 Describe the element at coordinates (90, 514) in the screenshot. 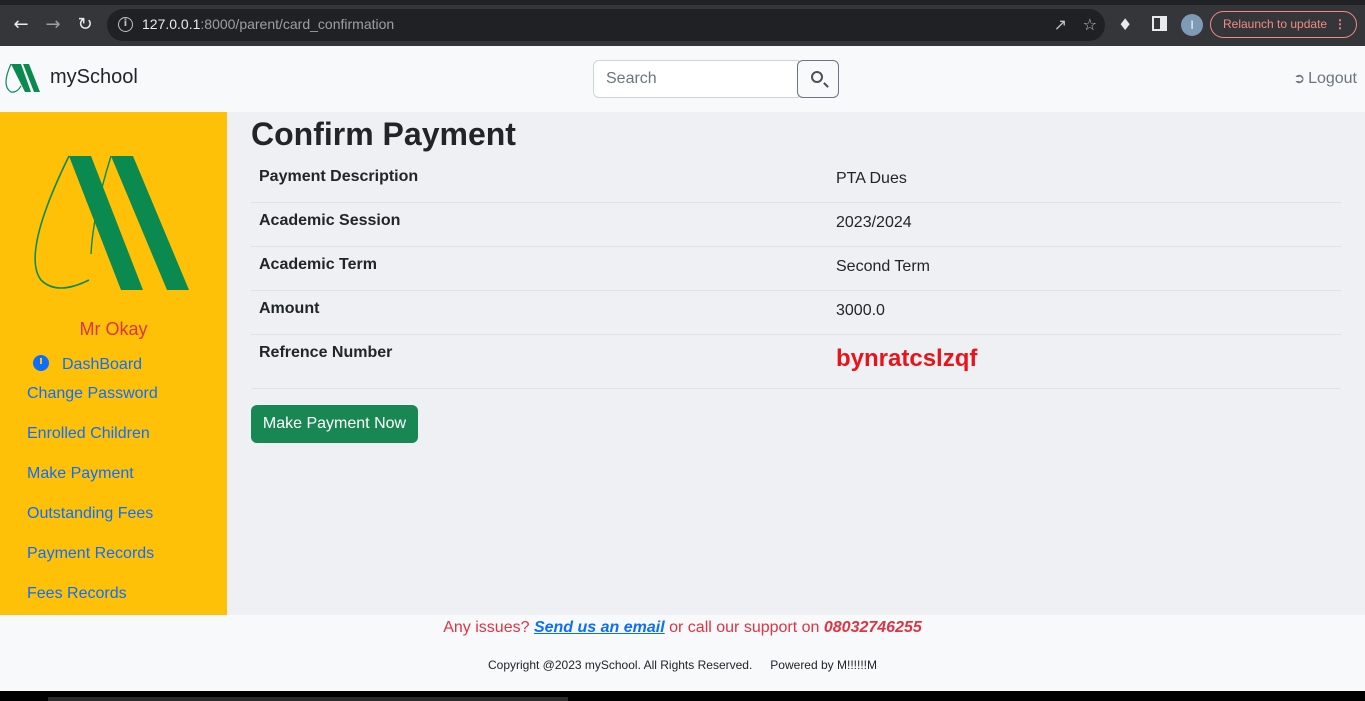

I see `sidebar-item-outstanding-fees: Outstanding Fees` at that location.